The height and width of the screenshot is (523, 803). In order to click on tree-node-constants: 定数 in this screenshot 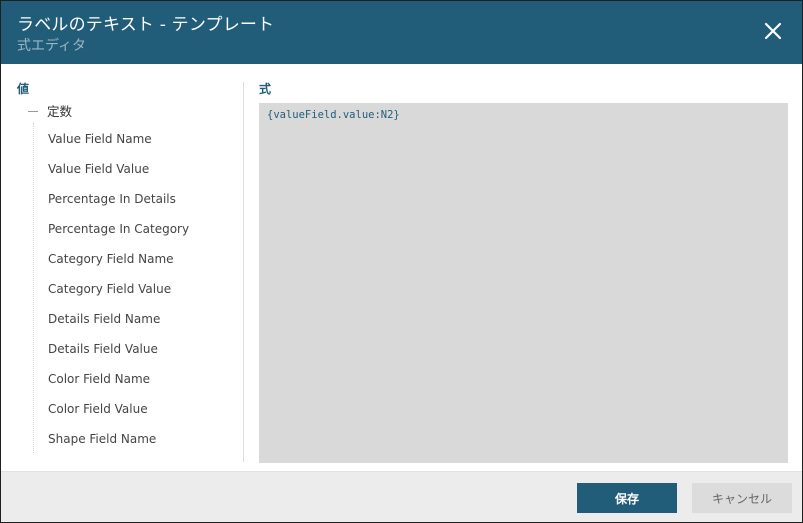, I will do `click(50, 110)`.